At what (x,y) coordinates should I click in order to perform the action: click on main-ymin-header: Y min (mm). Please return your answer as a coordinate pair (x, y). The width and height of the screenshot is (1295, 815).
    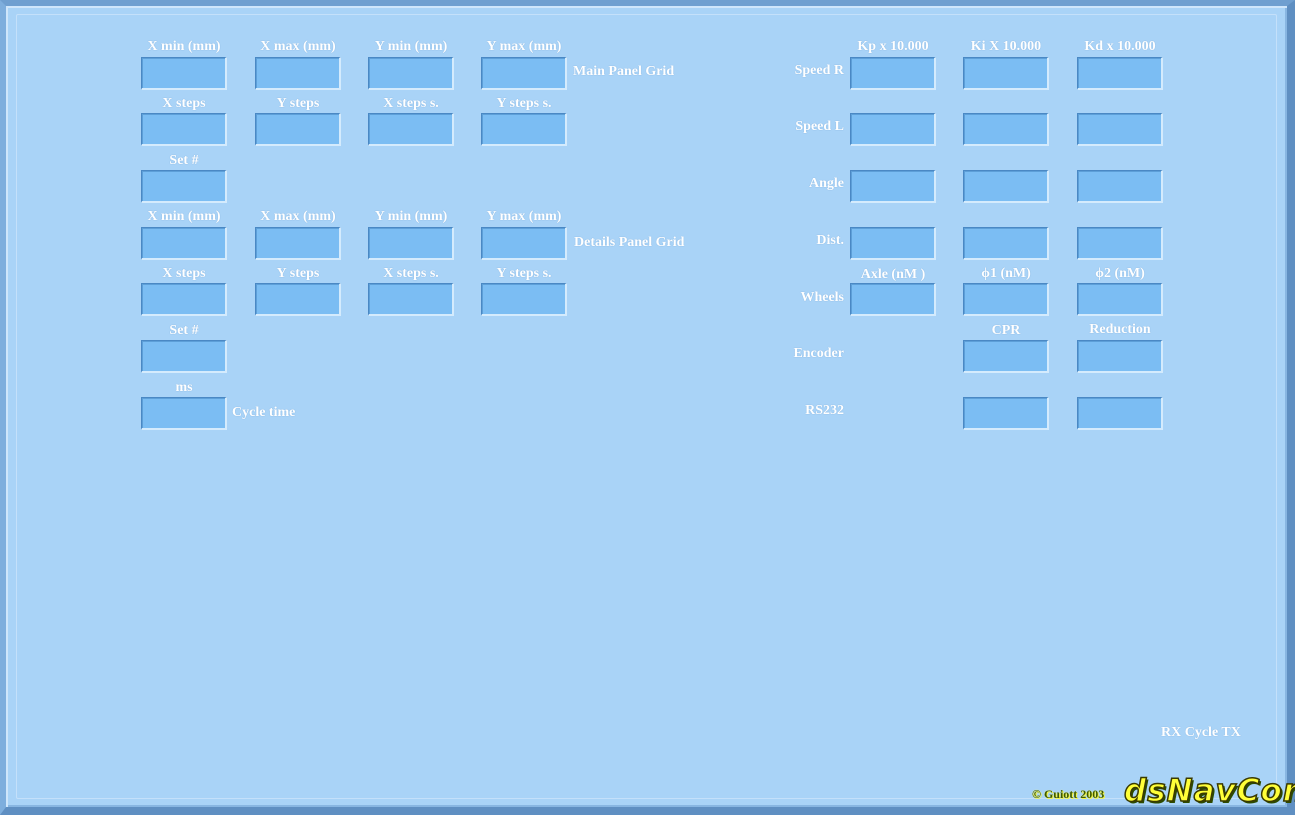
    Looking at the image, I should click on (411, 46).